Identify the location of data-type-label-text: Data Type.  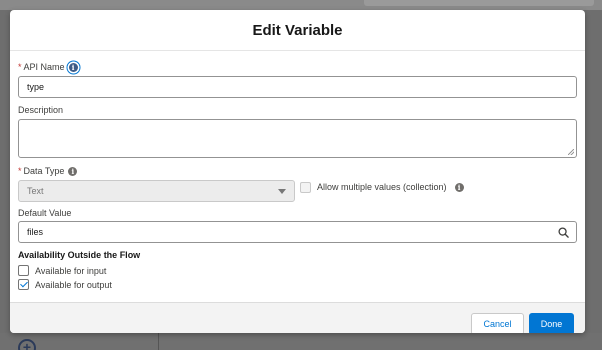
(44, 171).